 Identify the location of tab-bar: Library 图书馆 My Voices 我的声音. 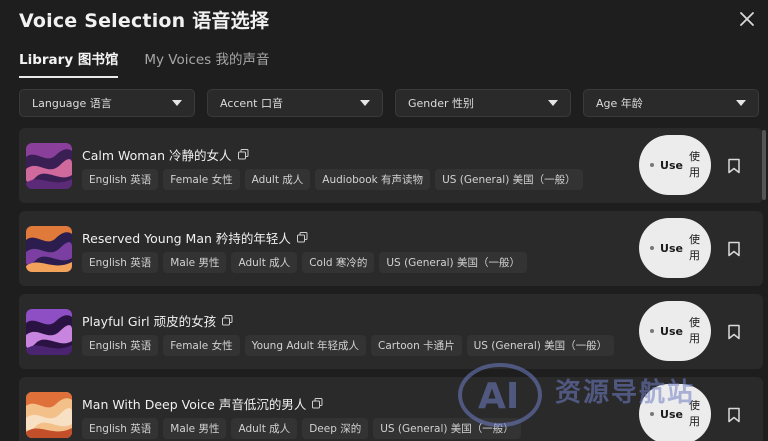
(144, 63).